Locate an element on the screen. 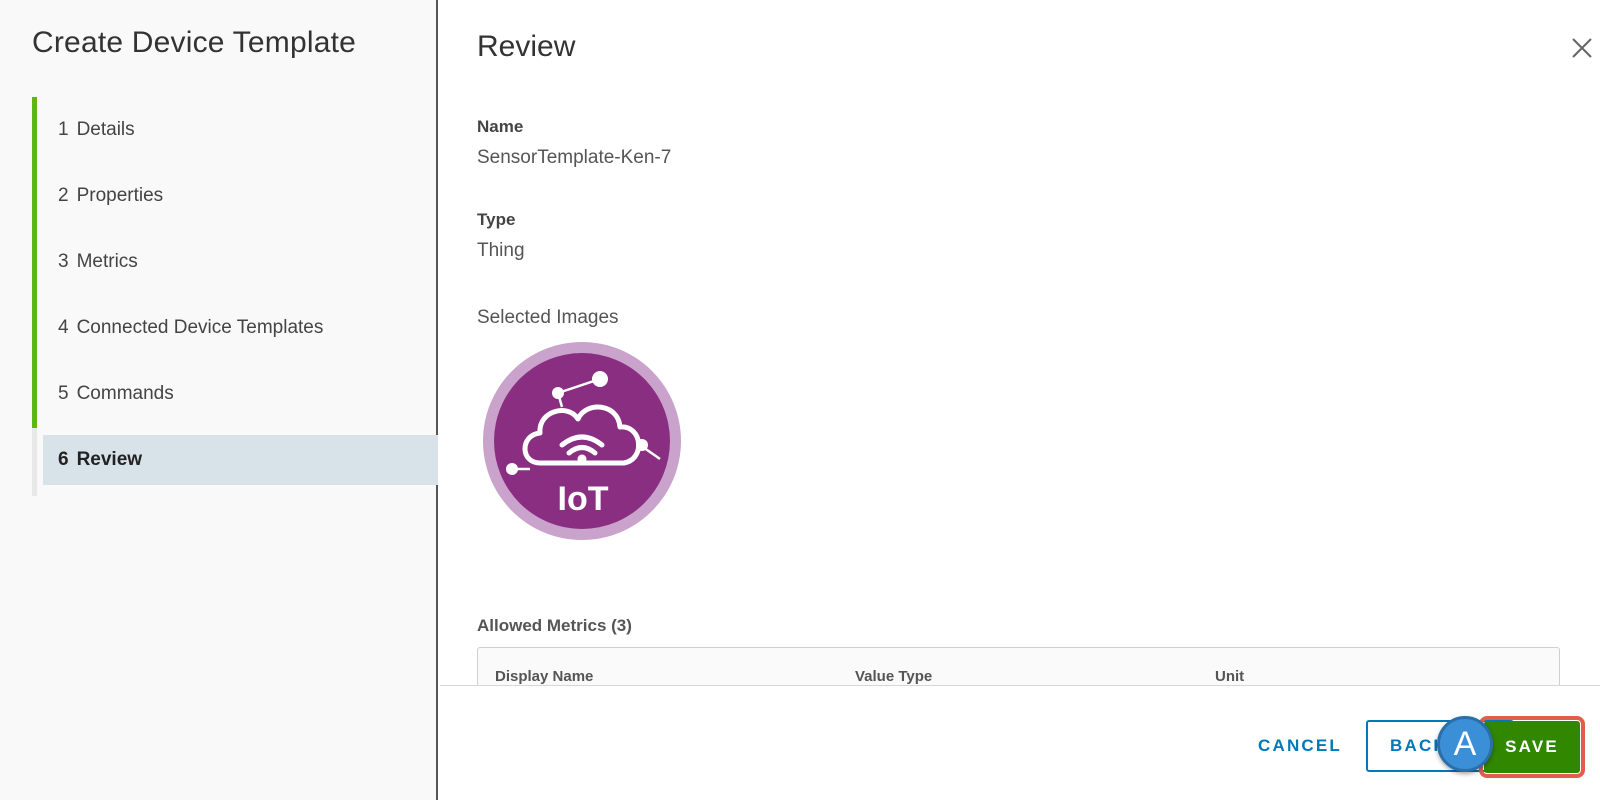 Image resolution: width=1600 pixels, height=800 pixels. step-number: 6 is located at coordinates (63, 459).